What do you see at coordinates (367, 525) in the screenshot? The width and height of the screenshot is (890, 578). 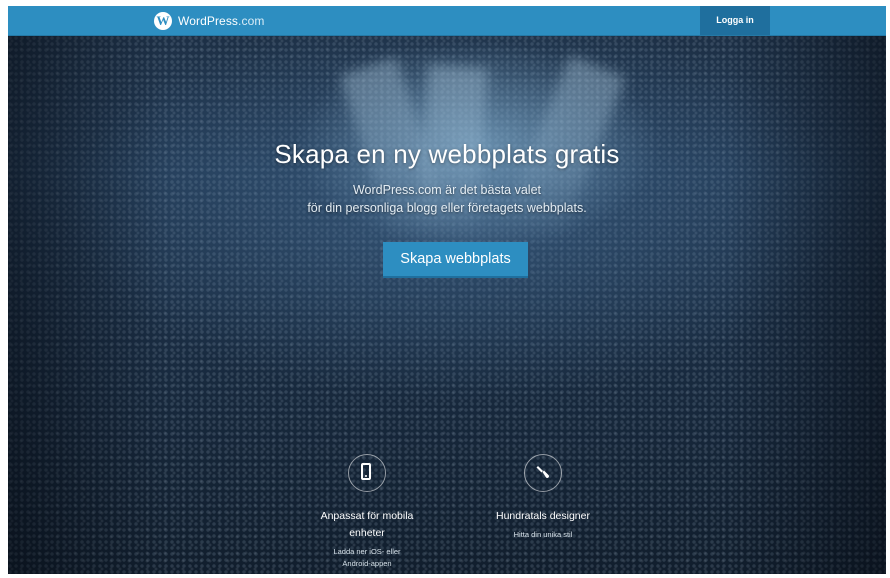 I see `feature-title: Anpassat för mobila enheter` at bounding box center [367, 525].